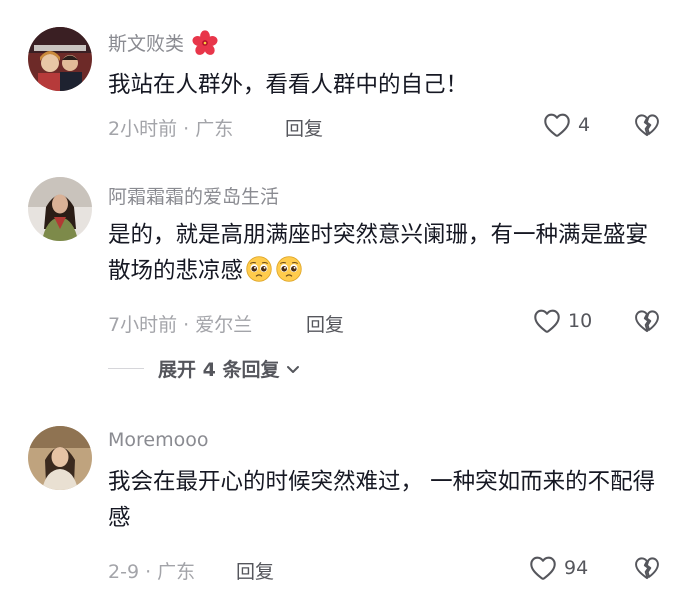  I want to click on hibiscus-icon, so click(205, 42).